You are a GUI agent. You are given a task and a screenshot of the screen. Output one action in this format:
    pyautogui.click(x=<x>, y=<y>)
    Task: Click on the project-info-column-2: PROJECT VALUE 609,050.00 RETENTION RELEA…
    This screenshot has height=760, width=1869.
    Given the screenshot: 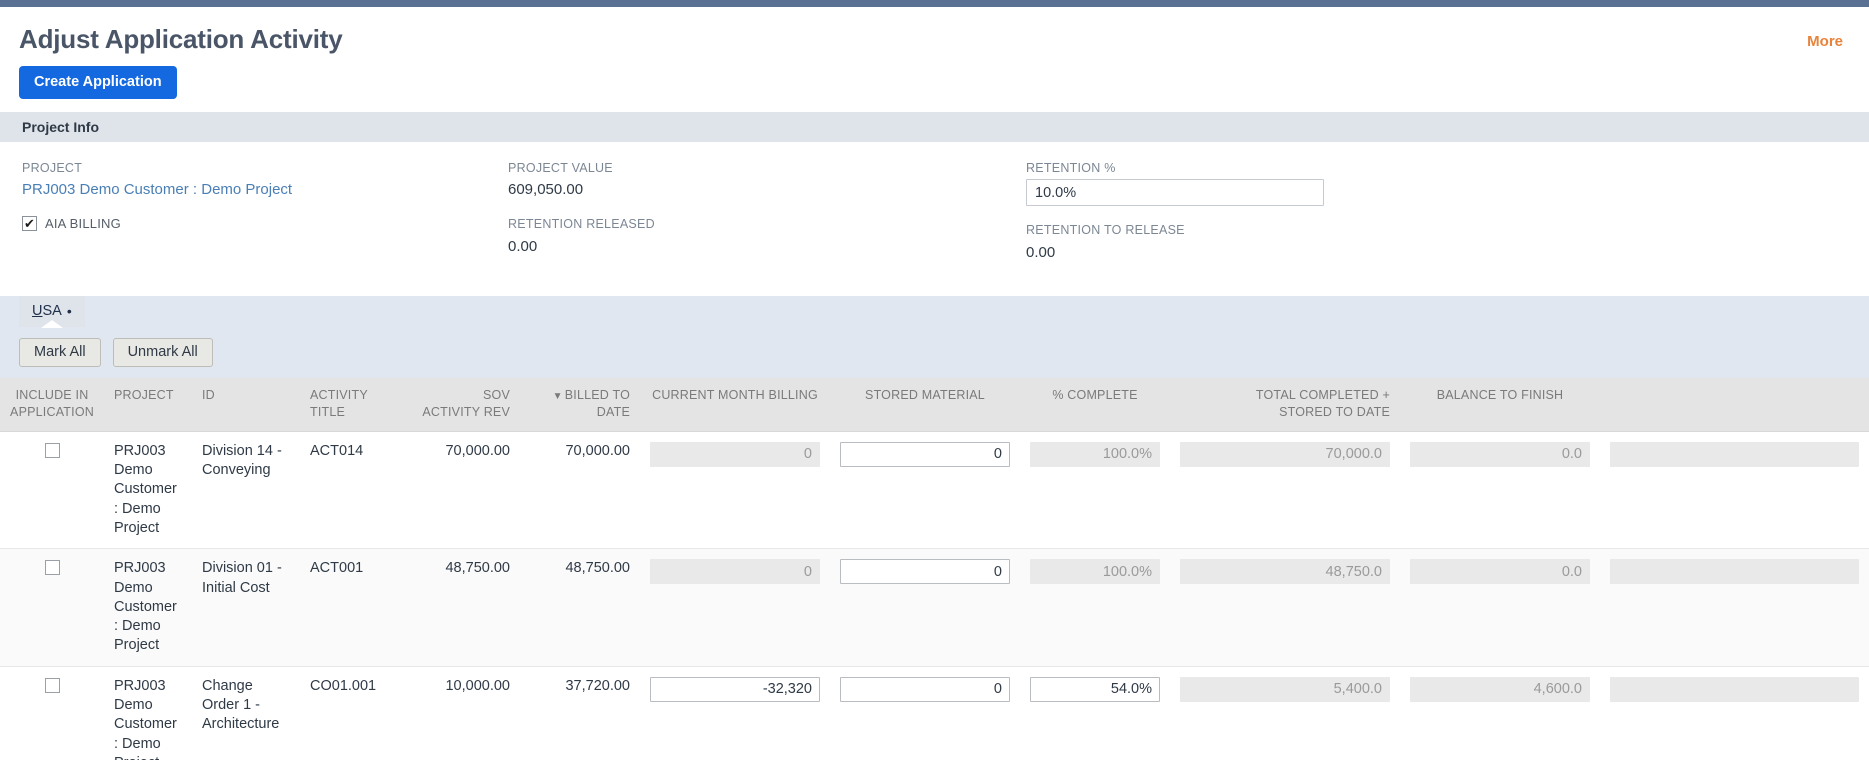 What is the action you would take?
    pyautogui.click(x=767, y=211)
    